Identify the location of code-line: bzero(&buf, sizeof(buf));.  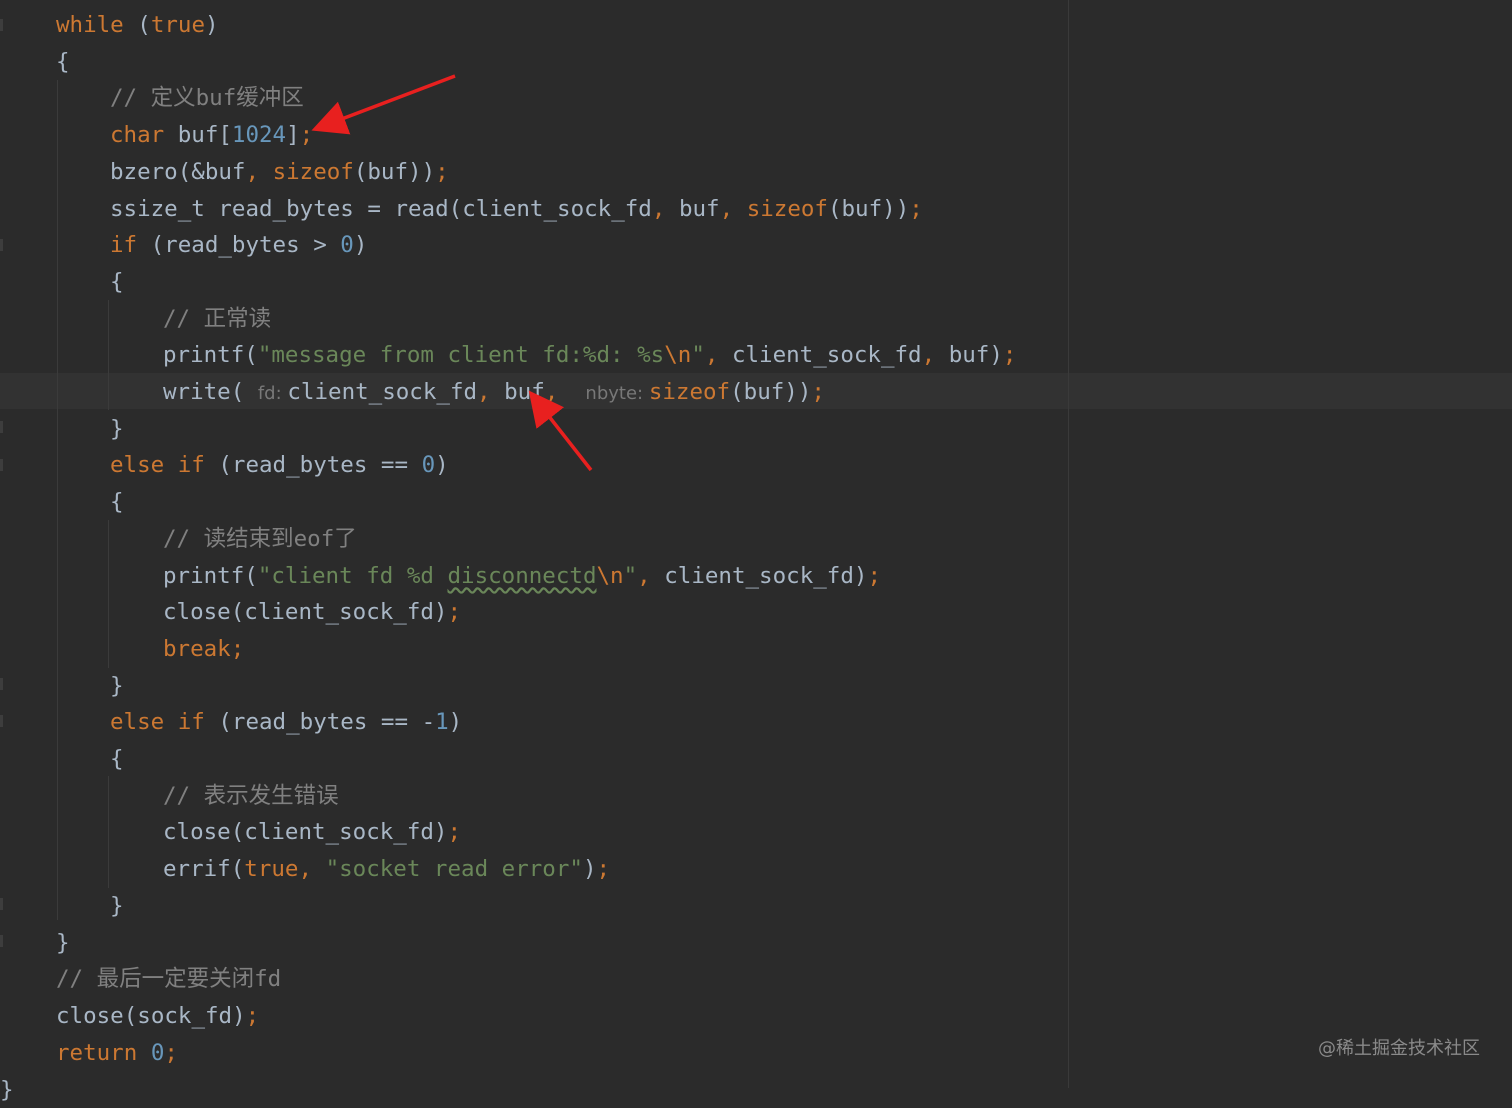
(279, 172).